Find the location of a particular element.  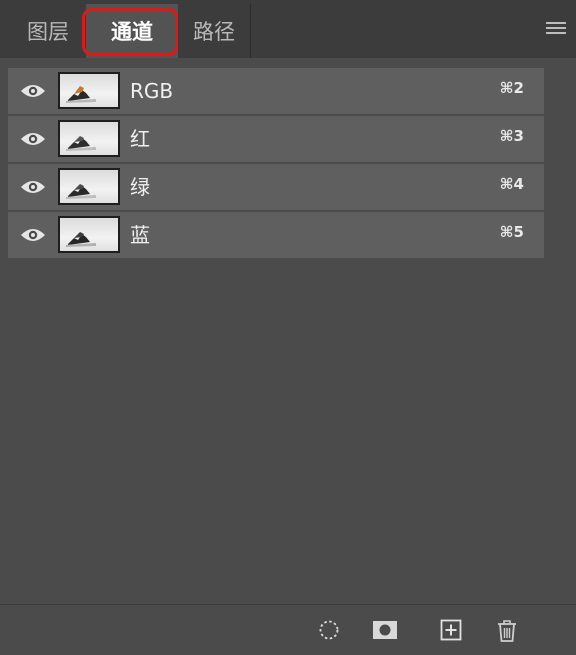

panel-tab-bar: 图层 通道 路径 is located at coordinates (288, 29).